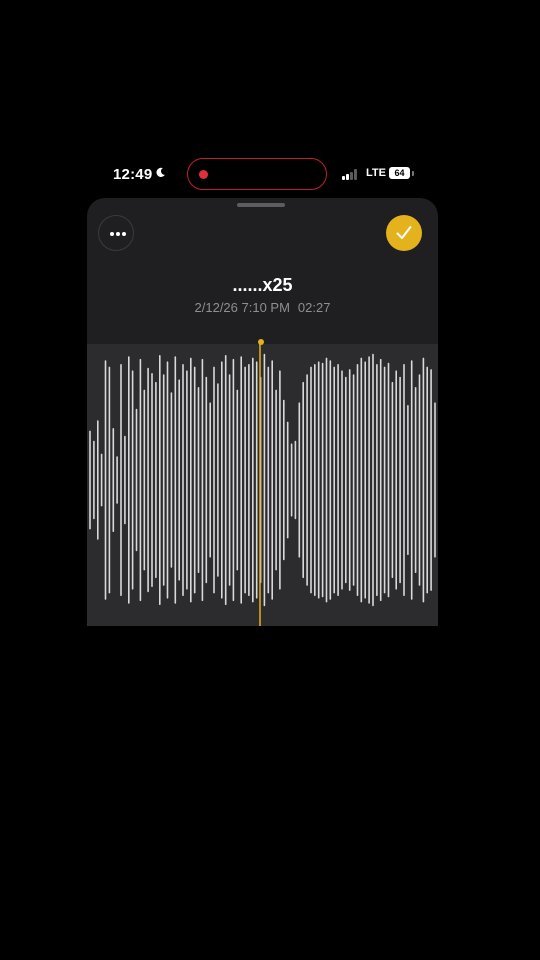 This screenshot has width=540, height=960. Describe the element at coordinates (261, 205) in the screenshot. I see `sheet-grabber` at that location.